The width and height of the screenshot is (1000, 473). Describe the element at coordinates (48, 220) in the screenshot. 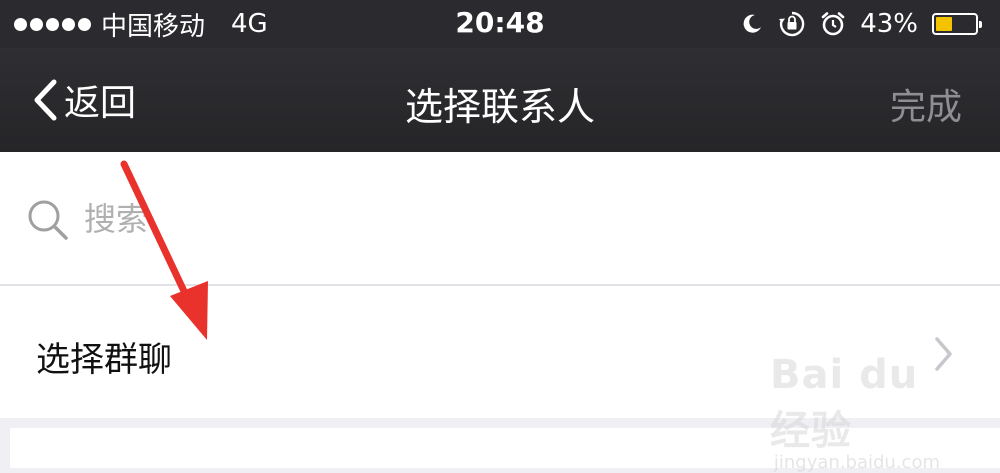

I see `search-icon` at that location.